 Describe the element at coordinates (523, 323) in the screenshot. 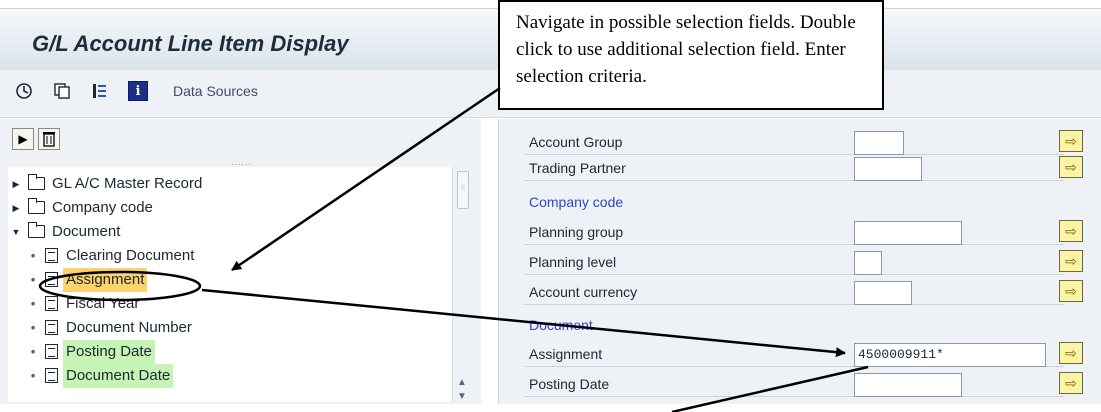

I see `assignment-arrow` at that location.